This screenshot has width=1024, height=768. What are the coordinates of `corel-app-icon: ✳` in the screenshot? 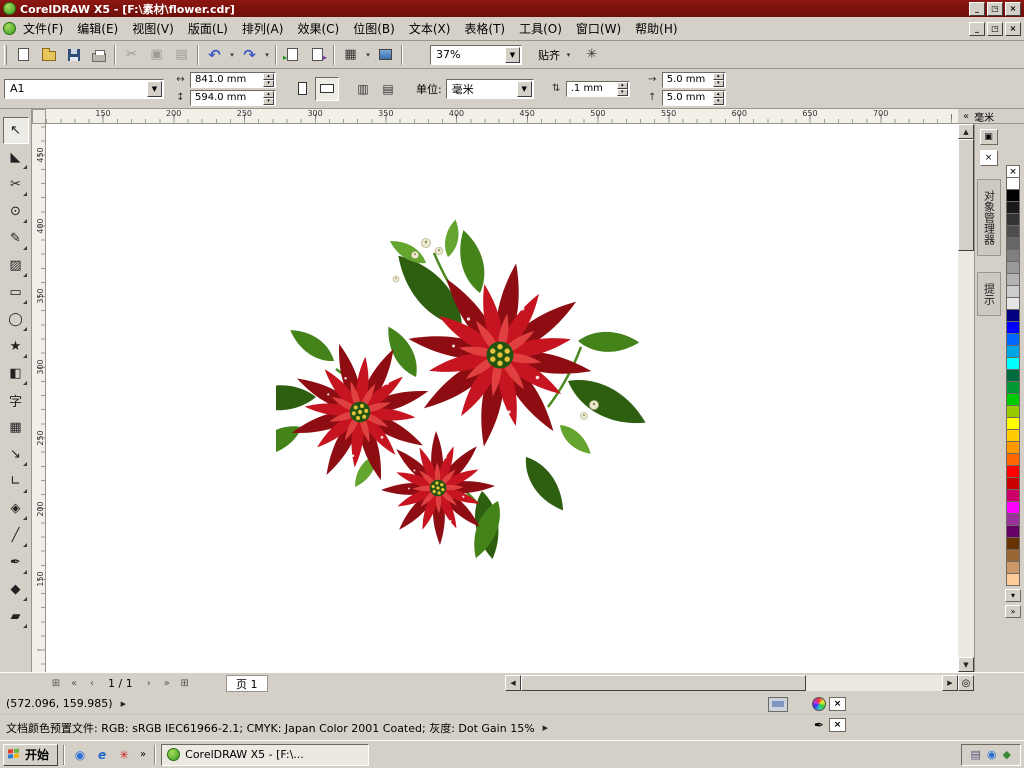 It's located at (124, 755).